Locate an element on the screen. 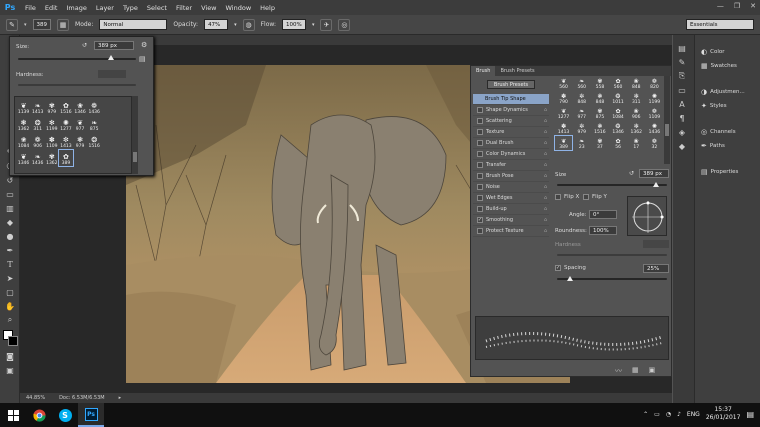 This screenshot has width=760, height=427. brush-setting-checkbox: ✓ is located at coordinates (480, 220).